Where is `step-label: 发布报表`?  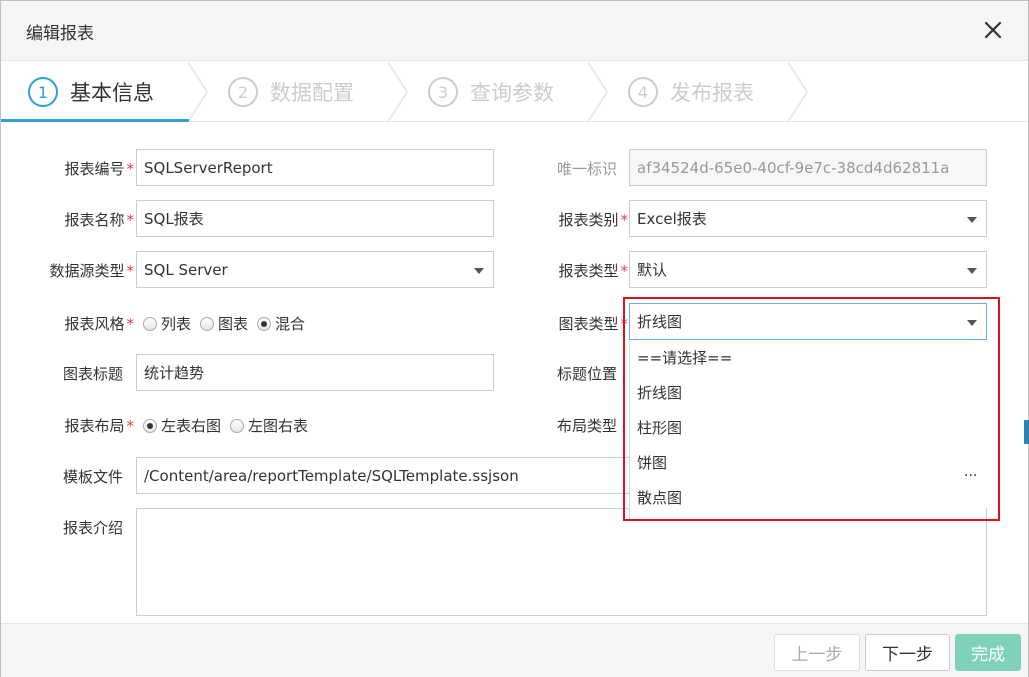
step-label: 发布报表 is located at coordinates (712, 93).